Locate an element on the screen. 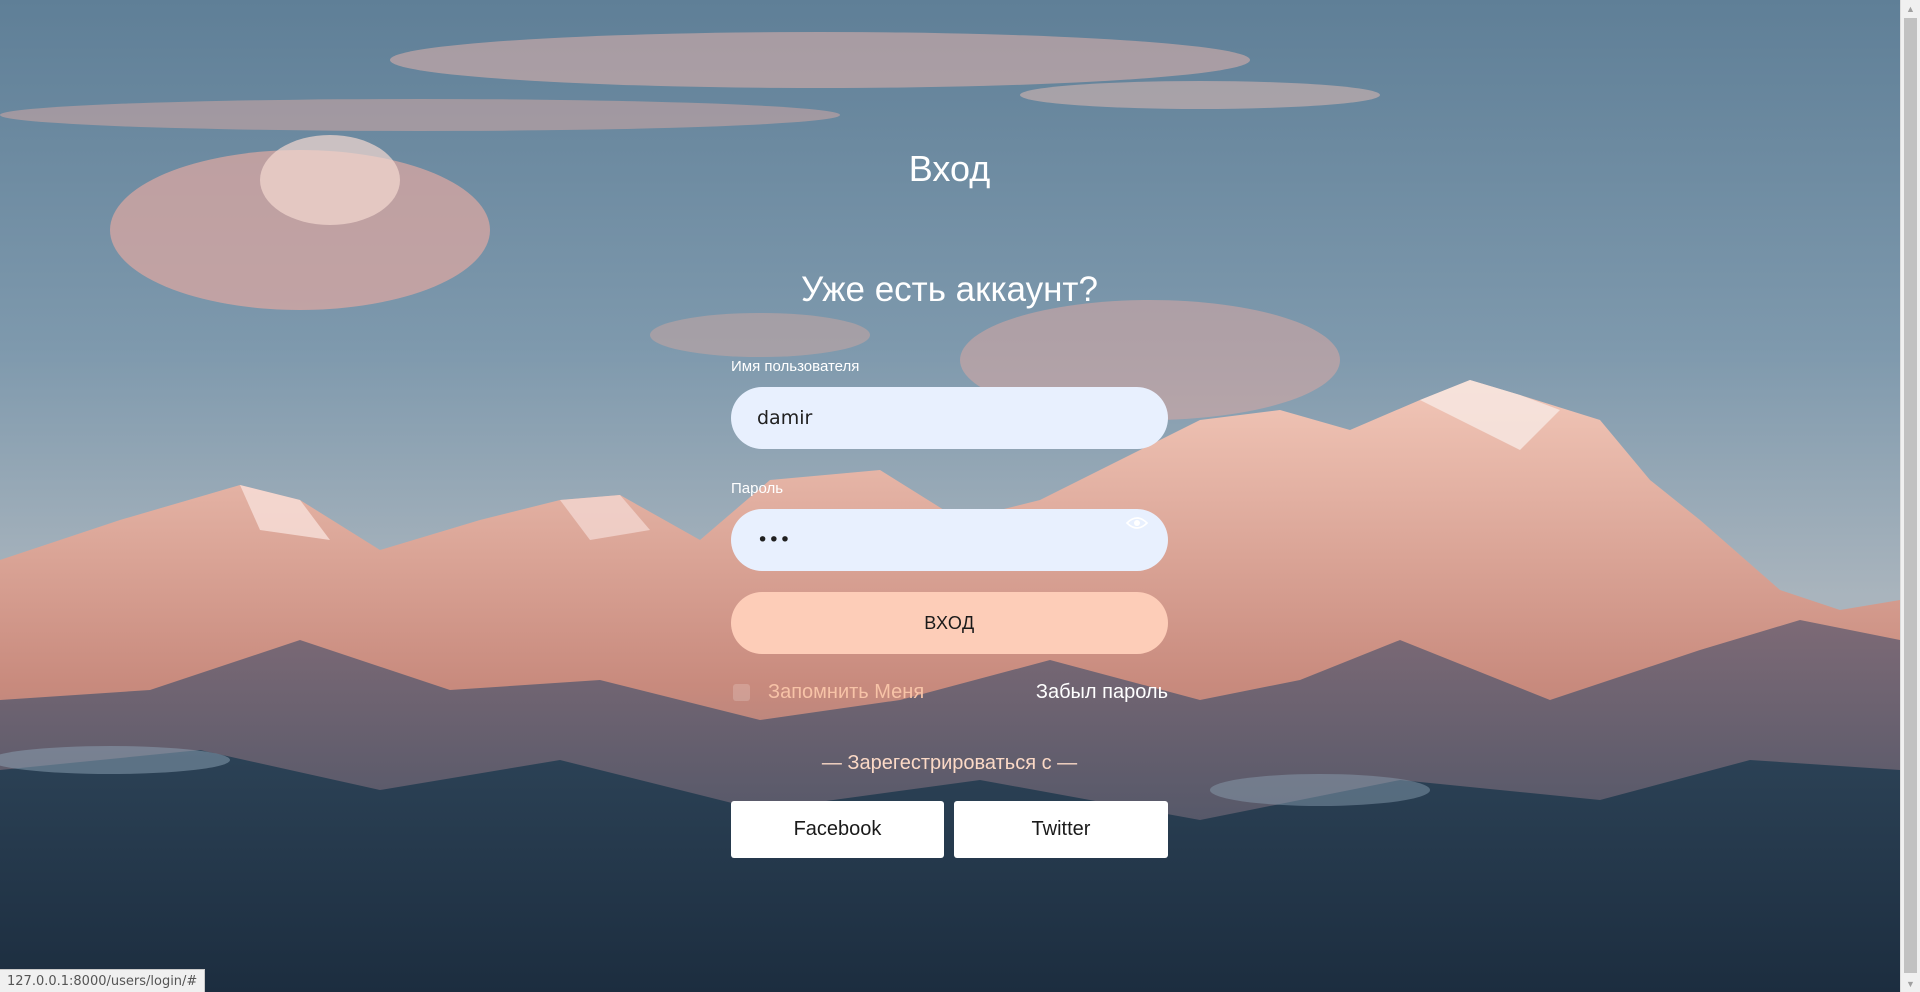  scrollbar-thumb is located at coordinates (1910, 495).